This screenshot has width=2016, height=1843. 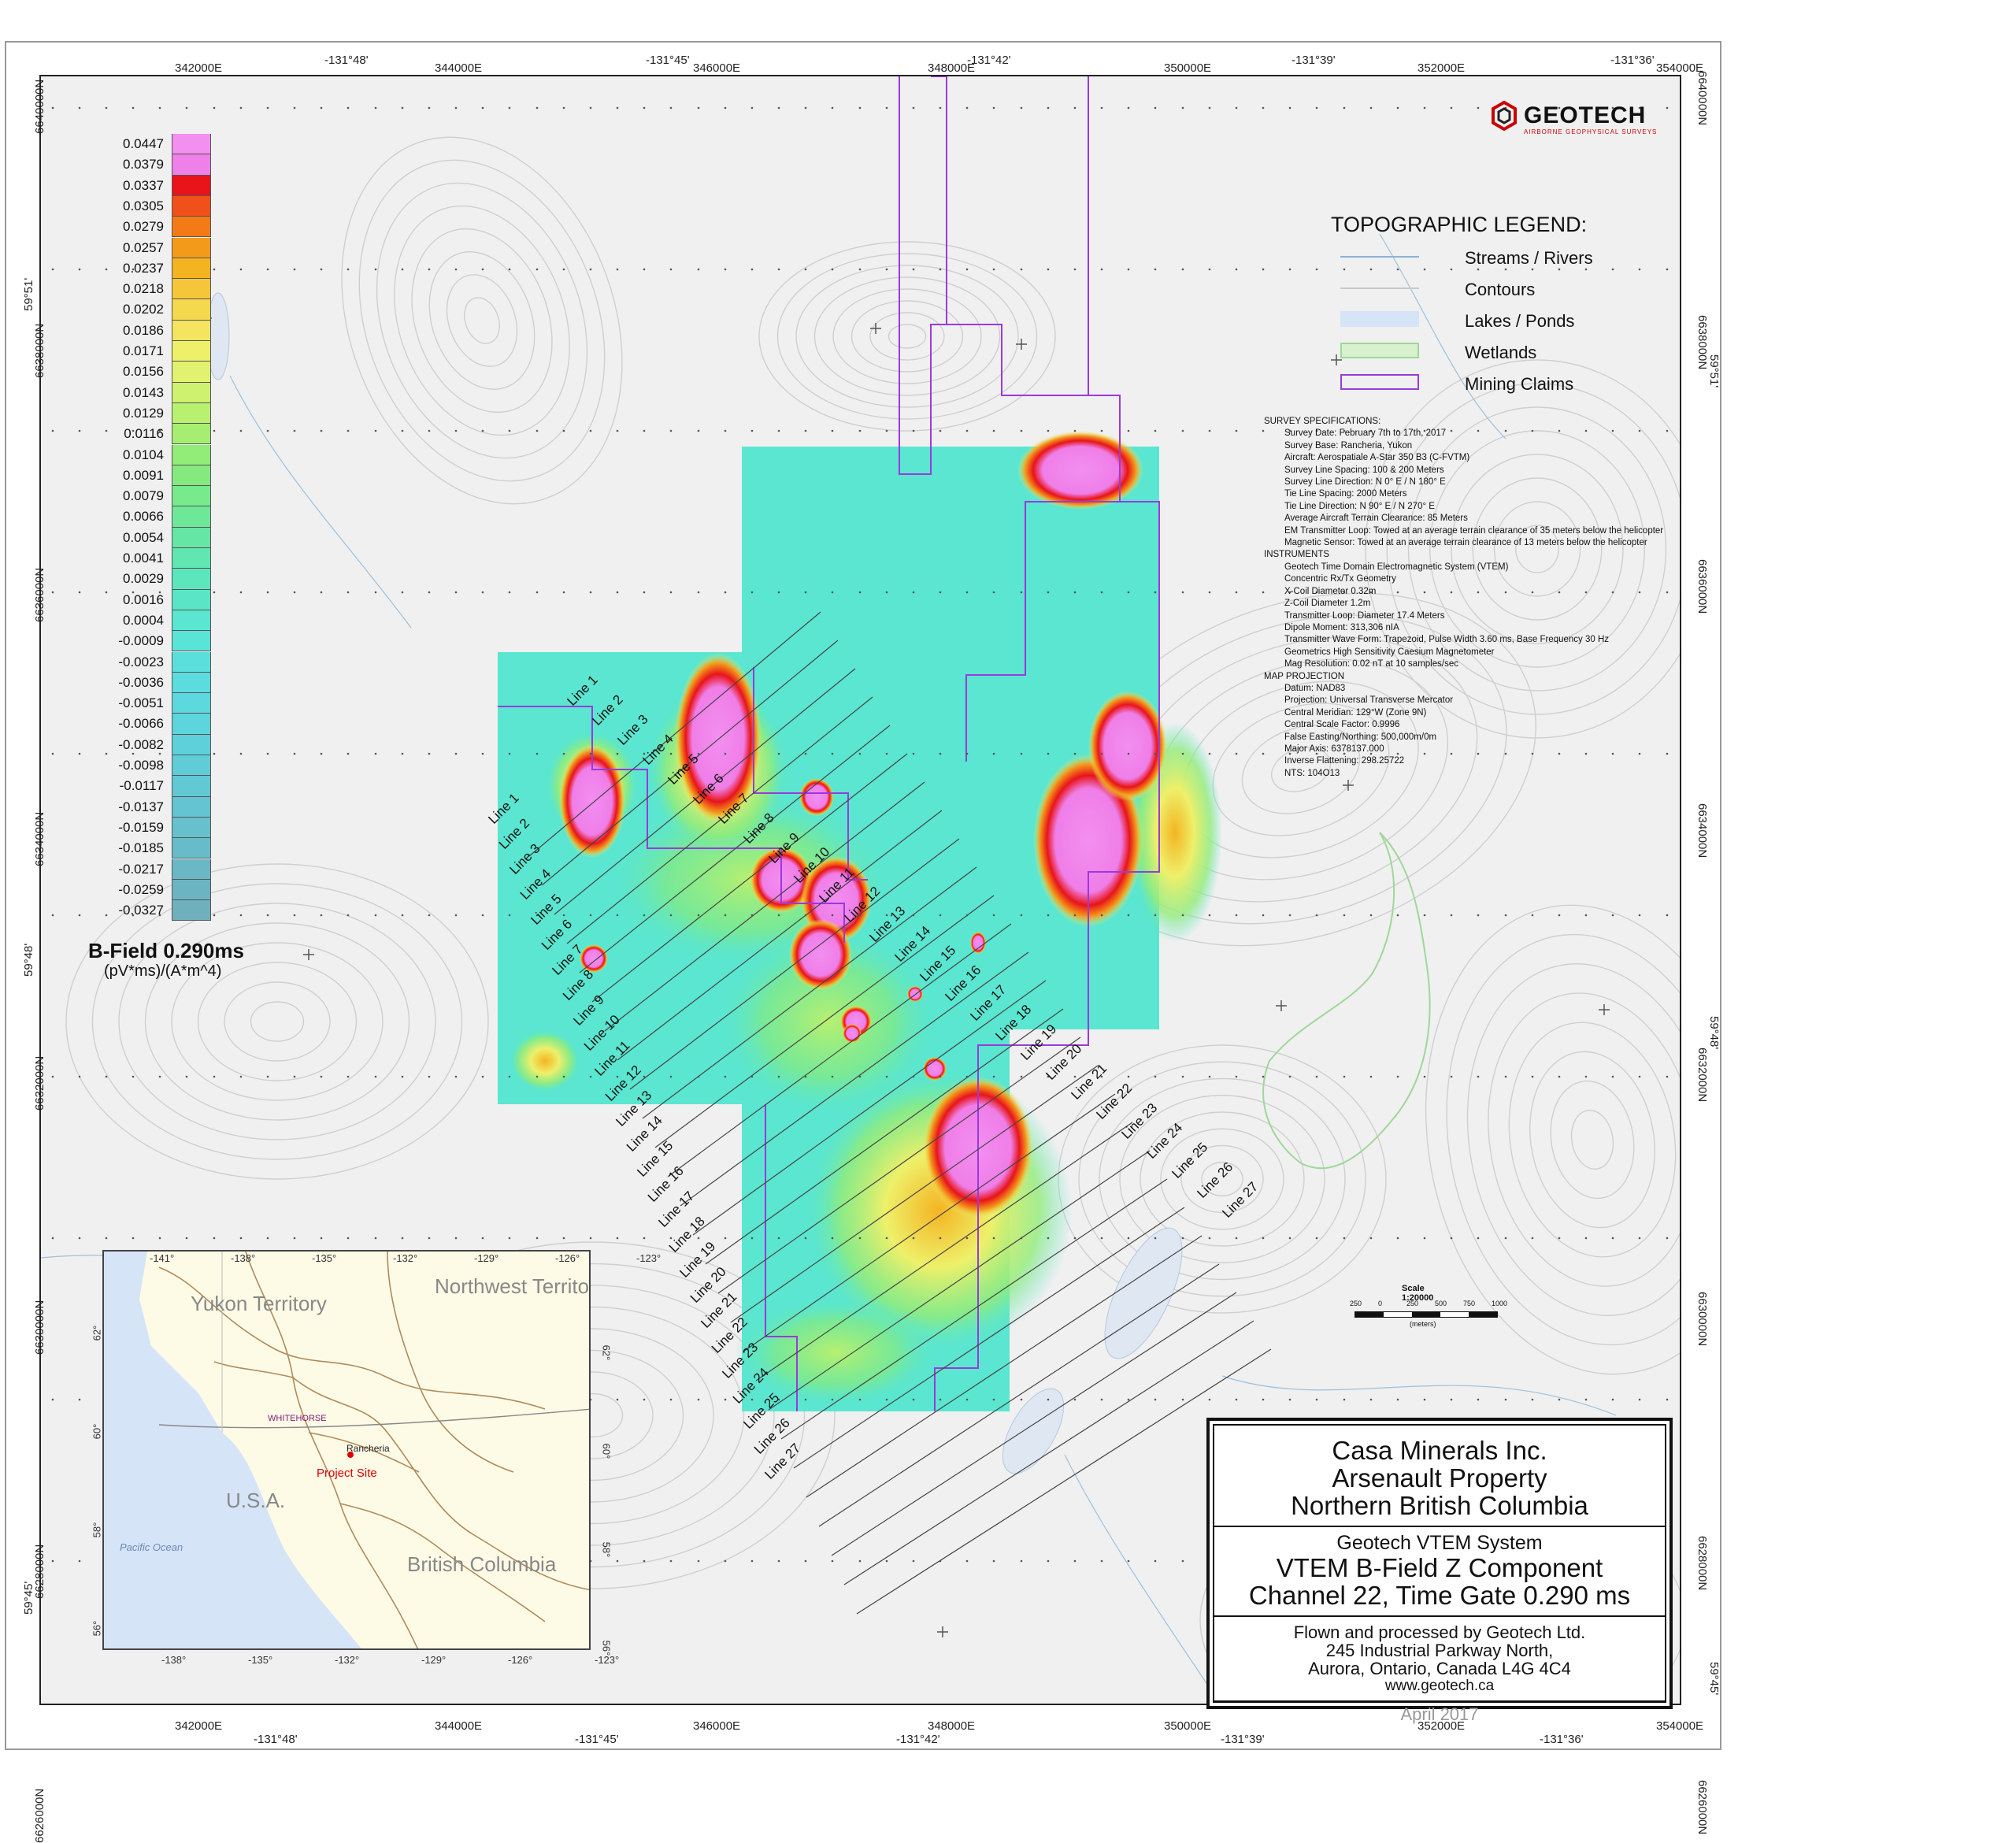 I want to click on colorbar-value: -0.0098, so click(x=141, y=765).